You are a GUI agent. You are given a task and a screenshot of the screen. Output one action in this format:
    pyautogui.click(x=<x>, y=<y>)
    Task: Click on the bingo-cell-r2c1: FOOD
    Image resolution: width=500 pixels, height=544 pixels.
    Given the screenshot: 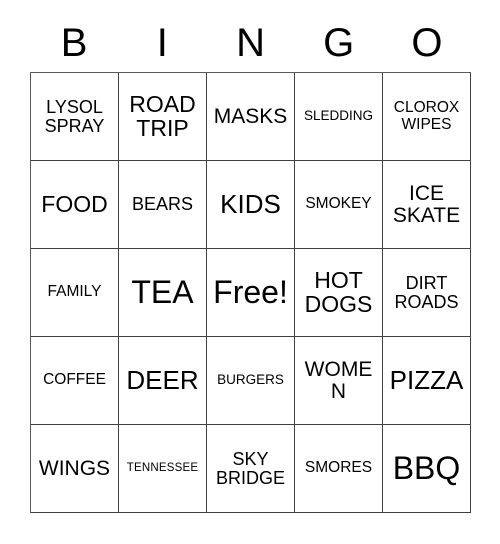 What is the action you would take?
    pyautogui.click(x=75, y=205)
    